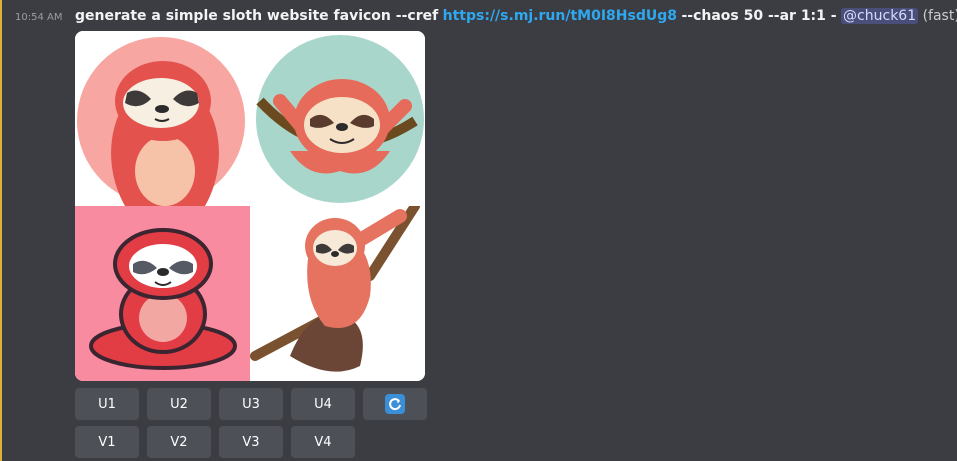 This screenshot has height=461, width=957. What do you see at coordinates (759, 16) in the screenshot?
I see `prompt-params: --chaos 50 --ar 1:1 -` at bounding box center [759, 16].